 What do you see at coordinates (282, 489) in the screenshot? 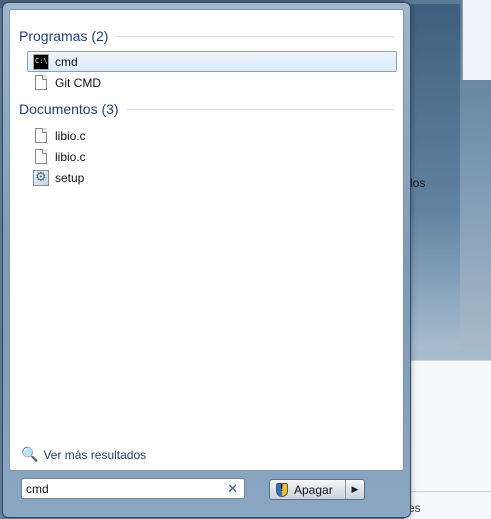
I see `uac-shield-icon` at bounding box center [282, 489].